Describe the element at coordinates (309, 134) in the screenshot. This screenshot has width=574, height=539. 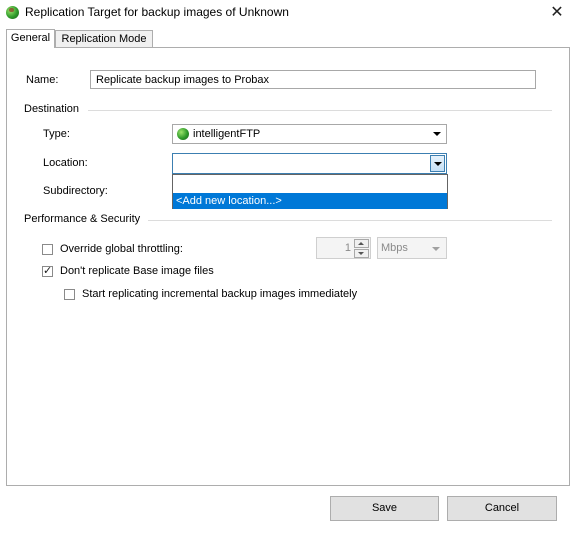
I see `type-select: intelligentFTP` at that location.